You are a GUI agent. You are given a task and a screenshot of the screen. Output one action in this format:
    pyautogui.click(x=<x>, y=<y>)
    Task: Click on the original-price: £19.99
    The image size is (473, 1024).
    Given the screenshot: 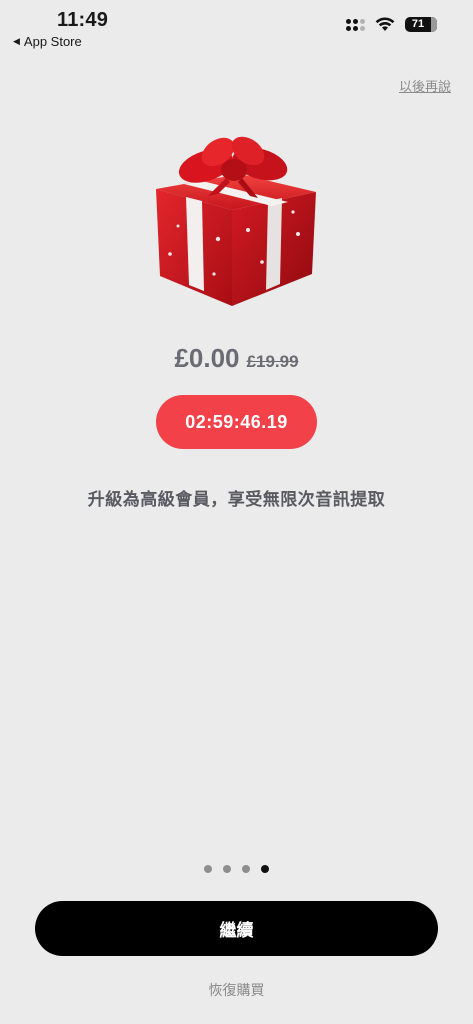 What is the action you would take?
    pyautogui.click(x=272, y=361)
    